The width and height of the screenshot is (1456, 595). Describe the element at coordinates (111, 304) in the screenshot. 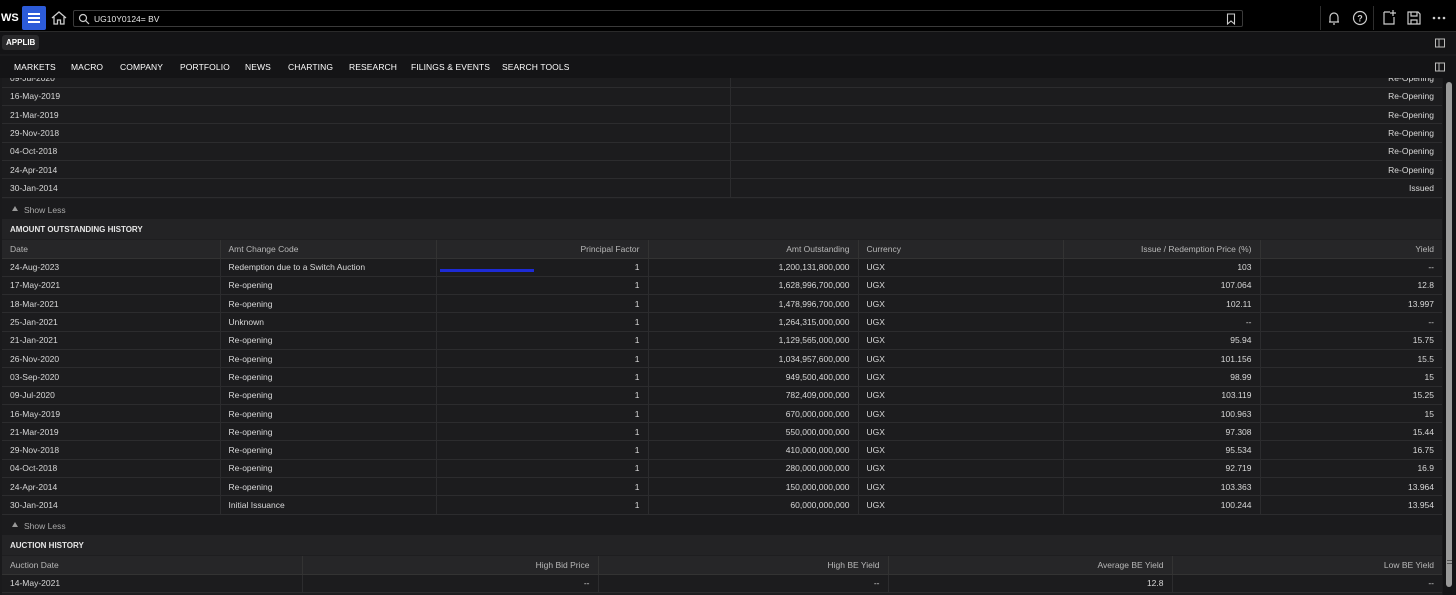

I see `date-cell: 18-Mar-2021` at that location.